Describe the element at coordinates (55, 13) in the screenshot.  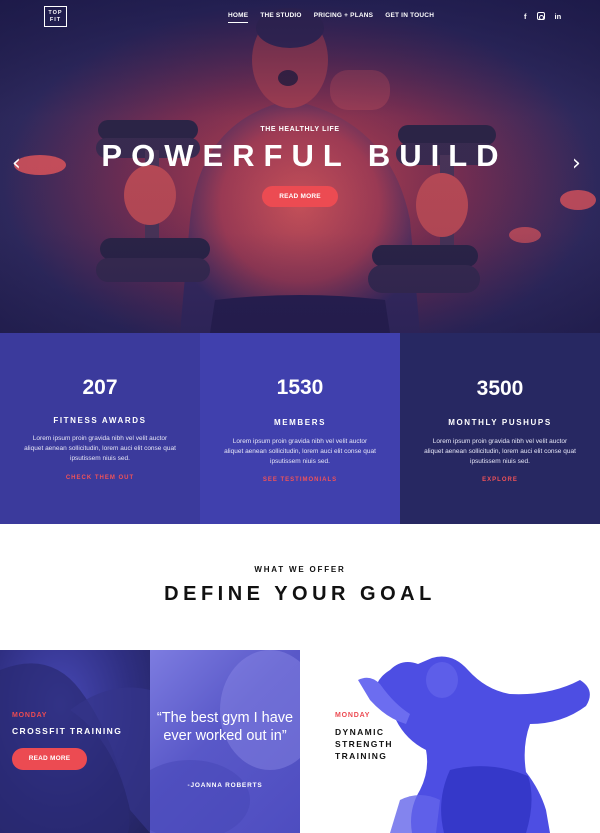
I see `logo-line1: TOP` at that location.